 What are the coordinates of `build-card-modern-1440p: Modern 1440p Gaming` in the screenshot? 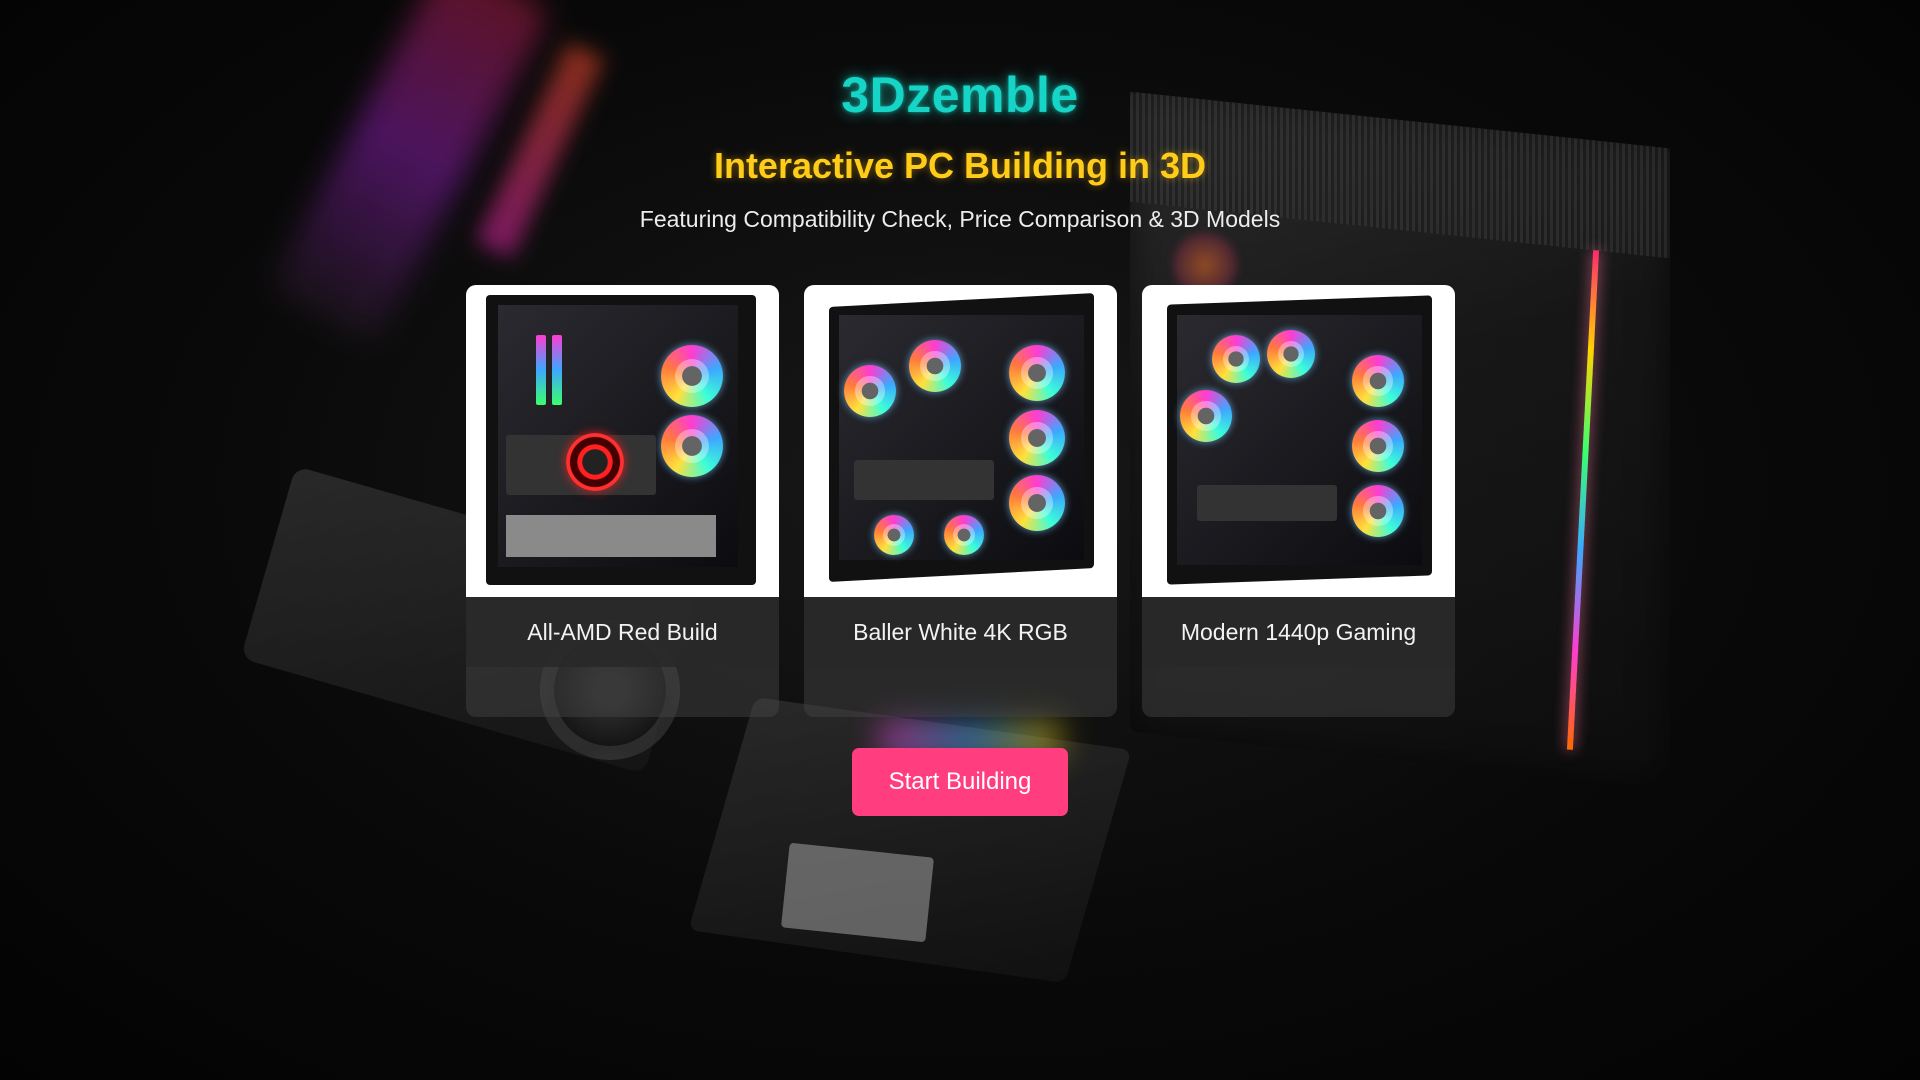 It's located at (1298, 501).